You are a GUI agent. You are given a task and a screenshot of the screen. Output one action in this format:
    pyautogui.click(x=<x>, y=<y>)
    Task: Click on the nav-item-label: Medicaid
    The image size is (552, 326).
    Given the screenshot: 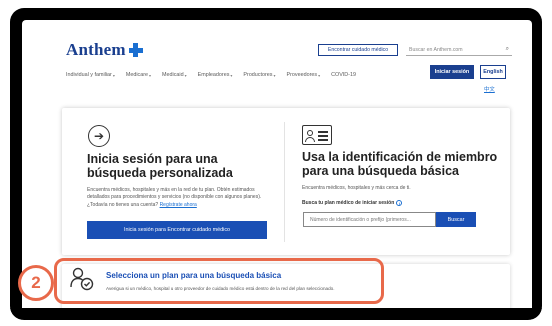 What is the action you would take?
    pyautogui.click(x=173, y=75)
    